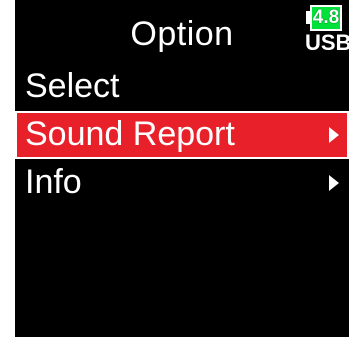 Image resolution: width=360 pixels, height=337 pixels. What do you see at coordinates (182, 34) in the screenshot?
I see `page-title: Option` at bounding box center [182, 34].